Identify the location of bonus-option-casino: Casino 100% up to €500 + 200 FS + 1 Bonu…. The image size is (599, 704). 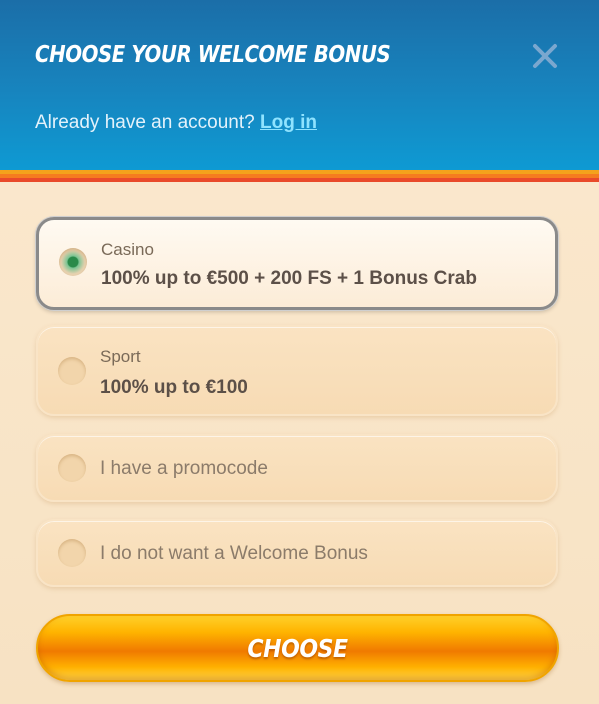
(297, 263).